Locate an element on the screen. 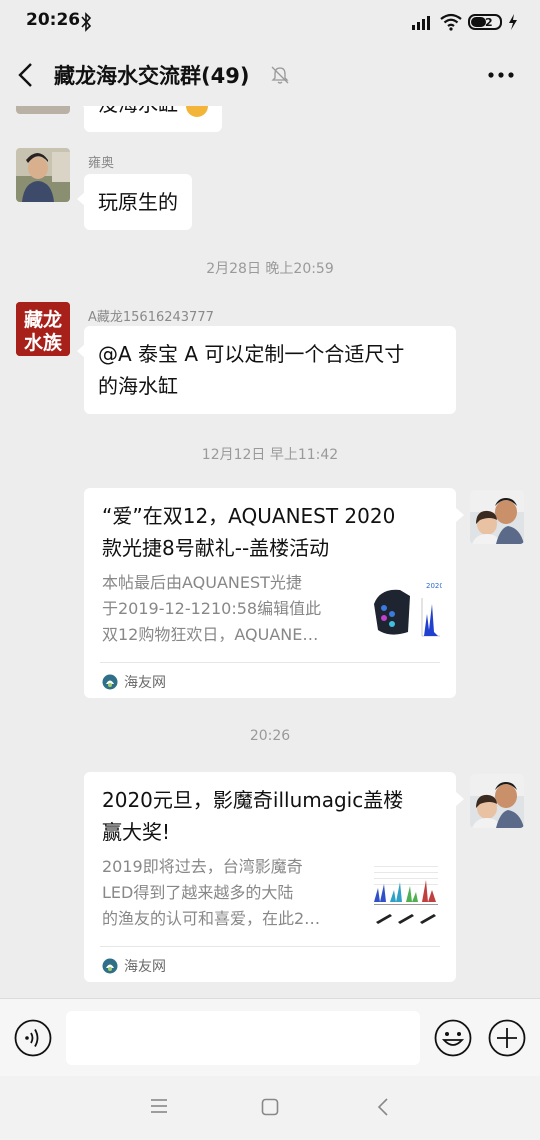 The image size is (540, 1140). battery-level: 42 is located at coordinates (485, 22).